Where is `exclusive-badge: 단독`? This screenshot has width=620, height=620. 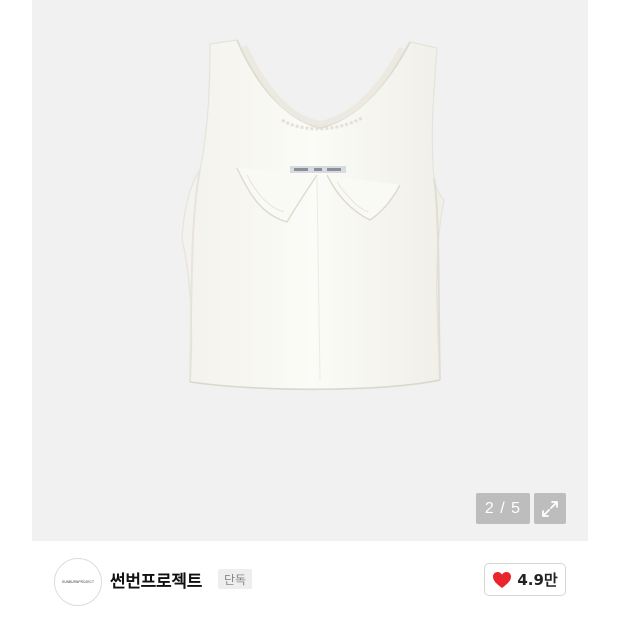
exclusive-badge: 단독 is located at coordinates (235, 579).